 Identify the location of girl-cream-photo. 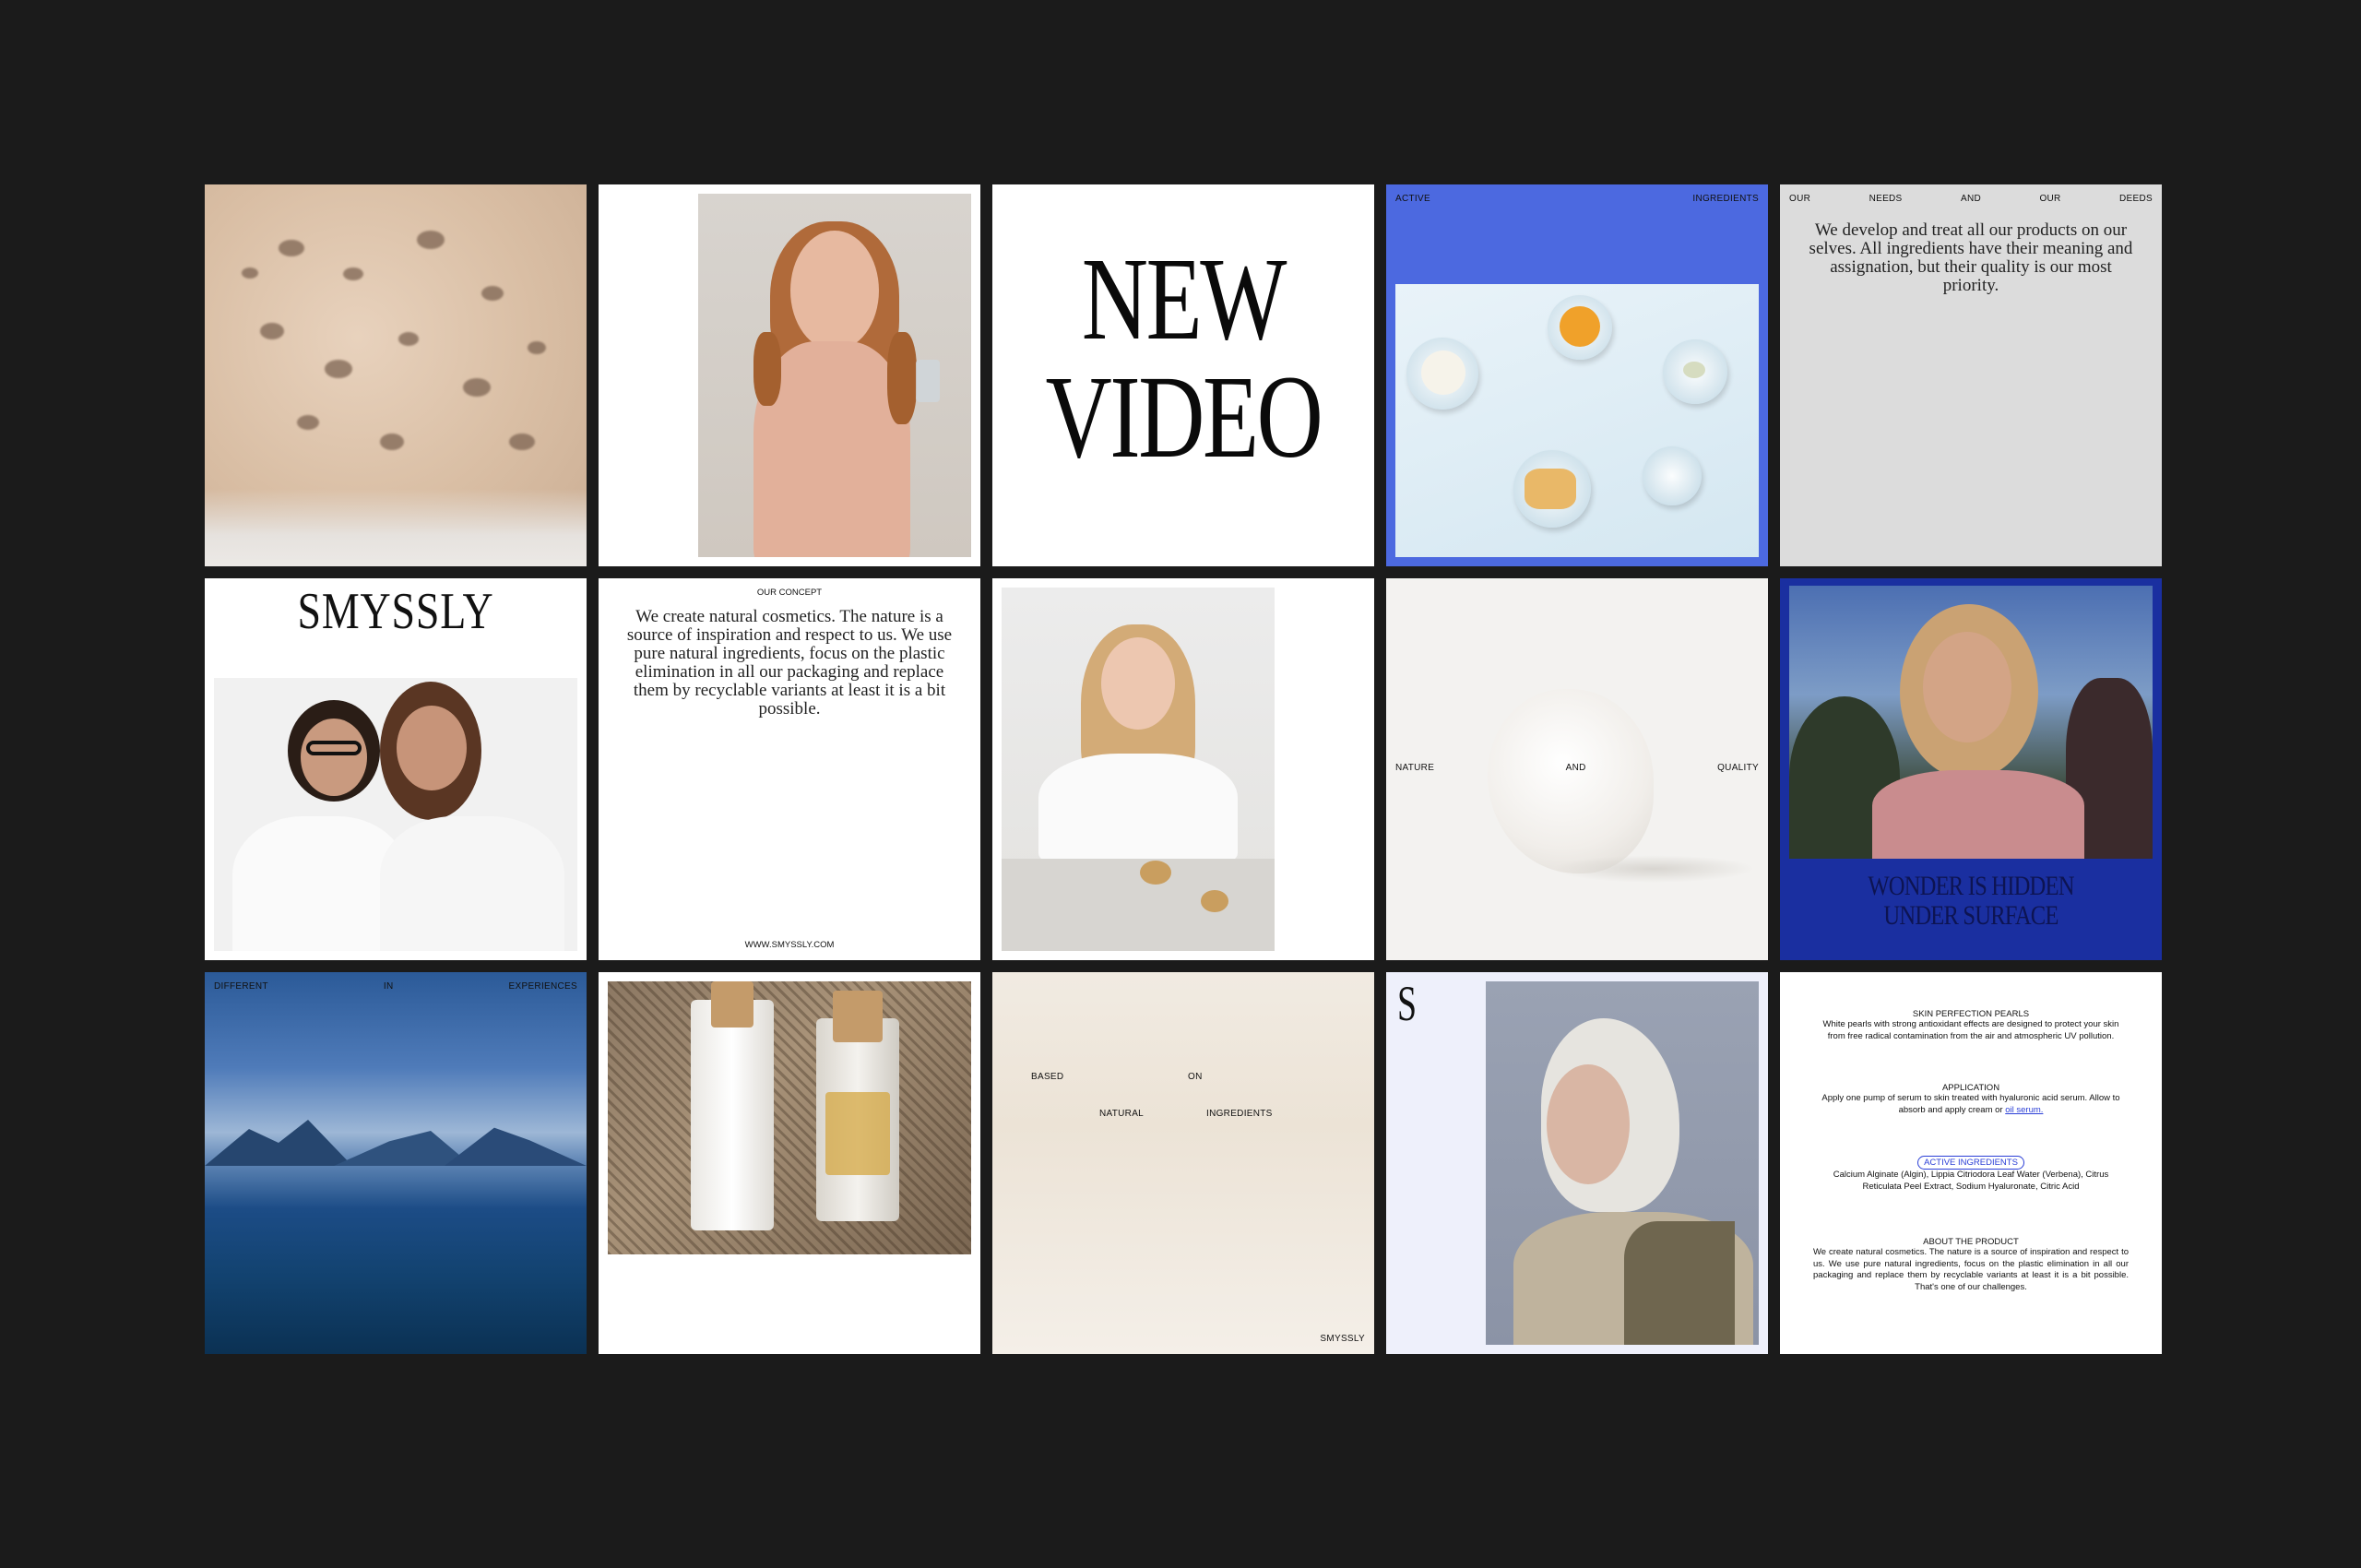
(1138, 769).